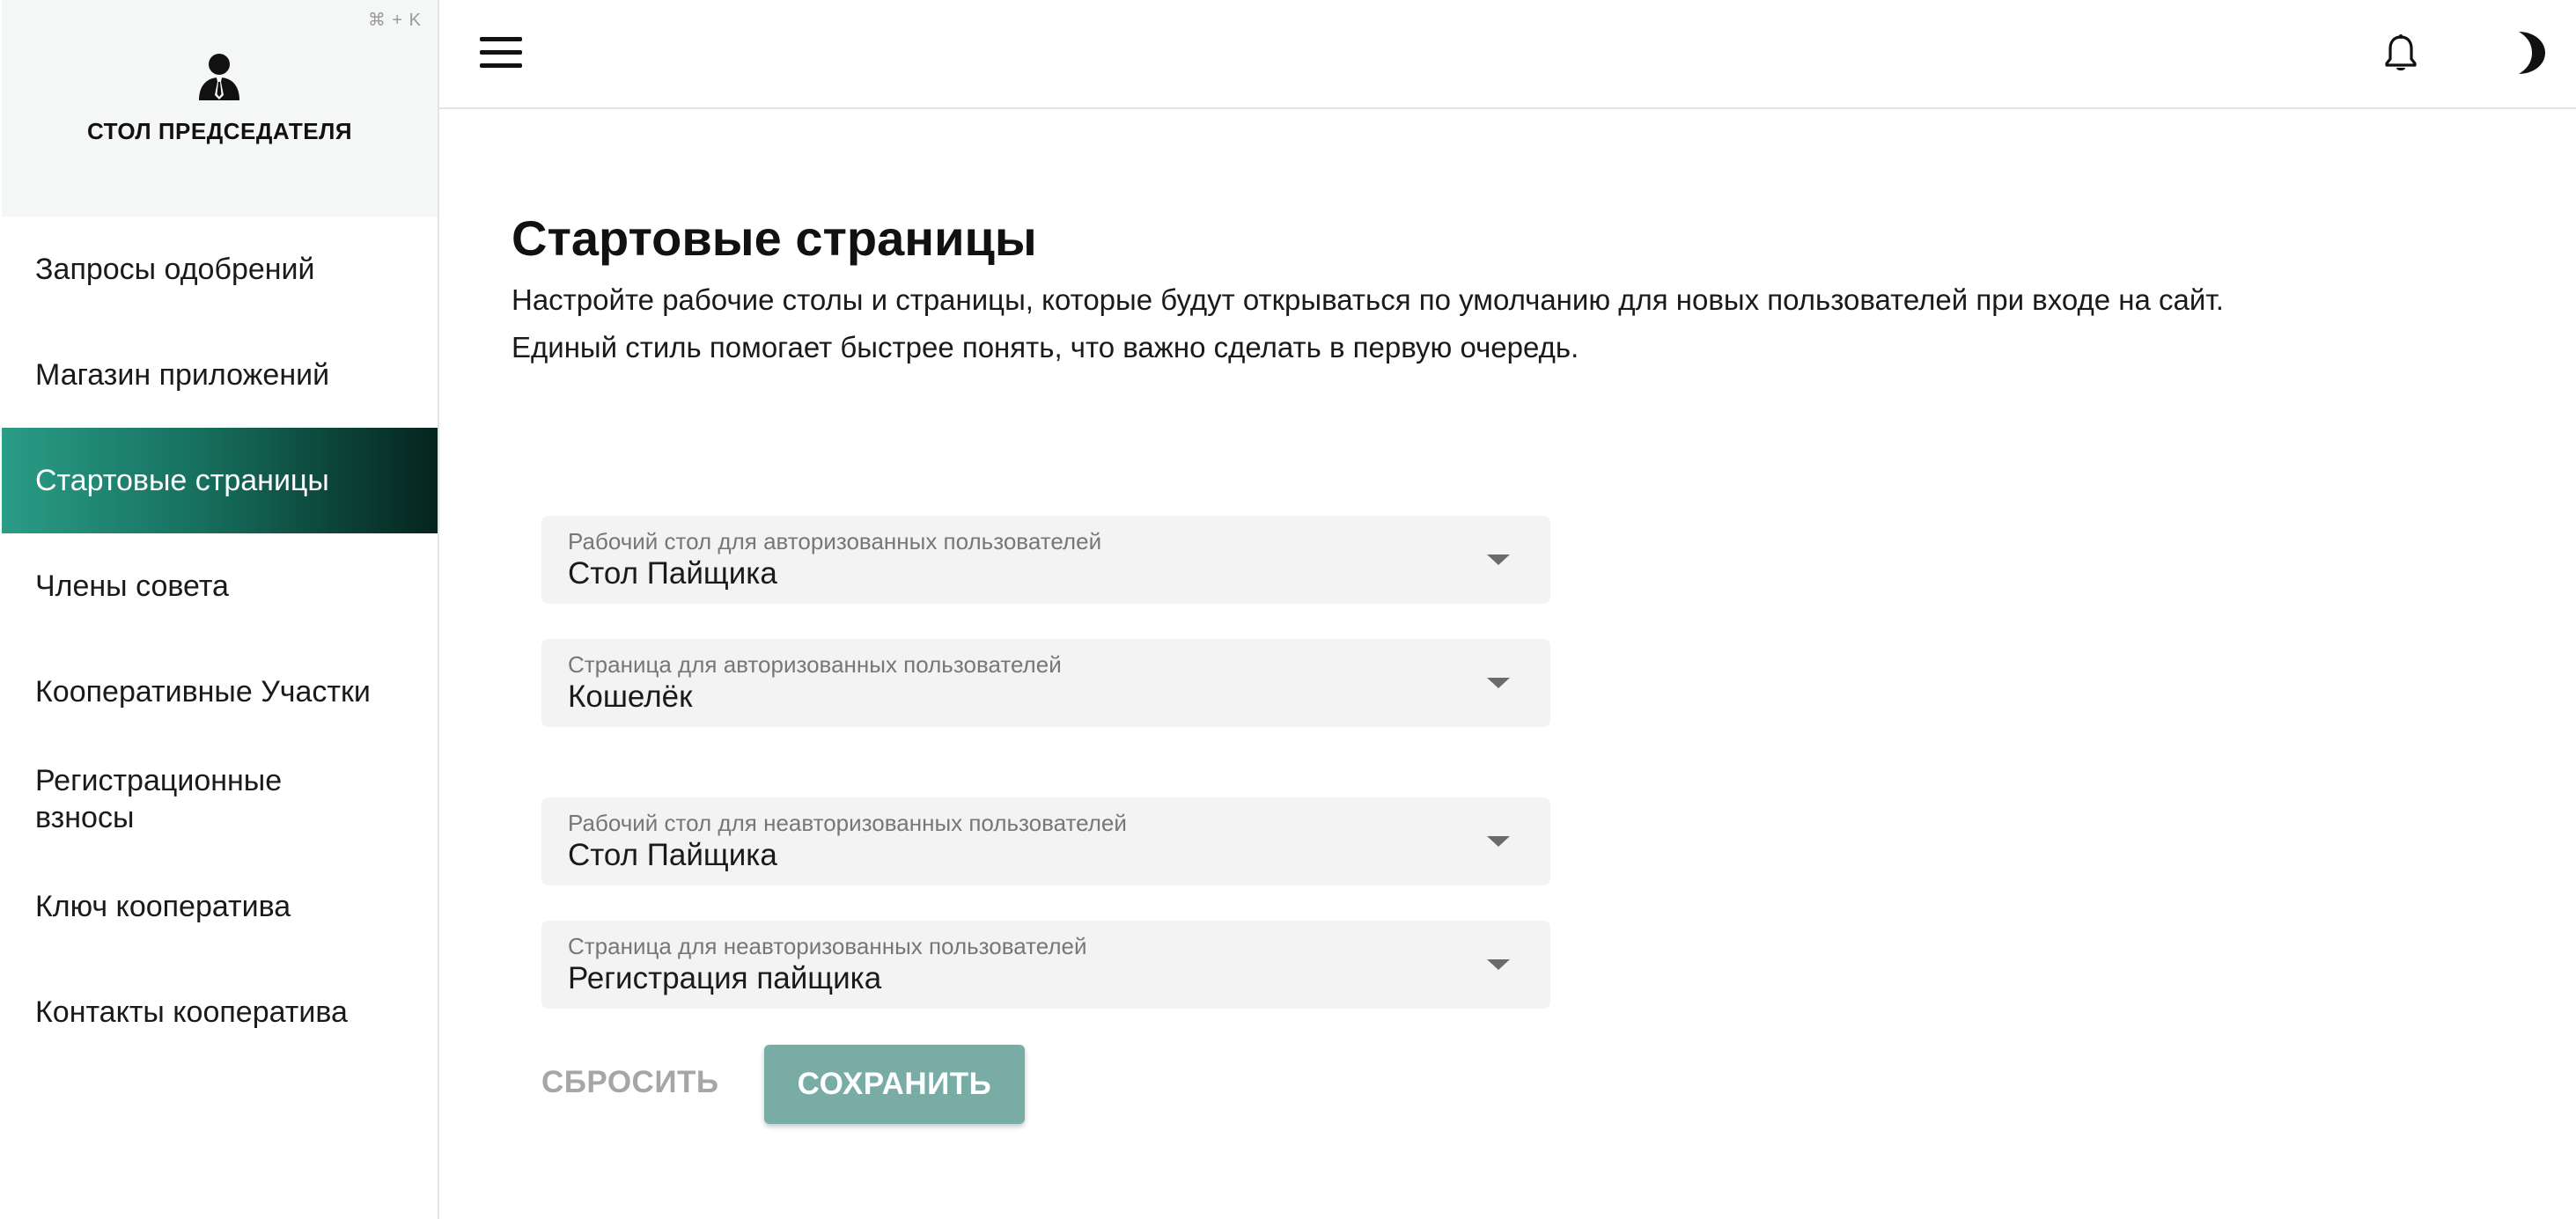  Describe the element at coordinates (191, 1012) in the screenshot. I see `sidebar-item-label: Контакты кооператива` at that location.